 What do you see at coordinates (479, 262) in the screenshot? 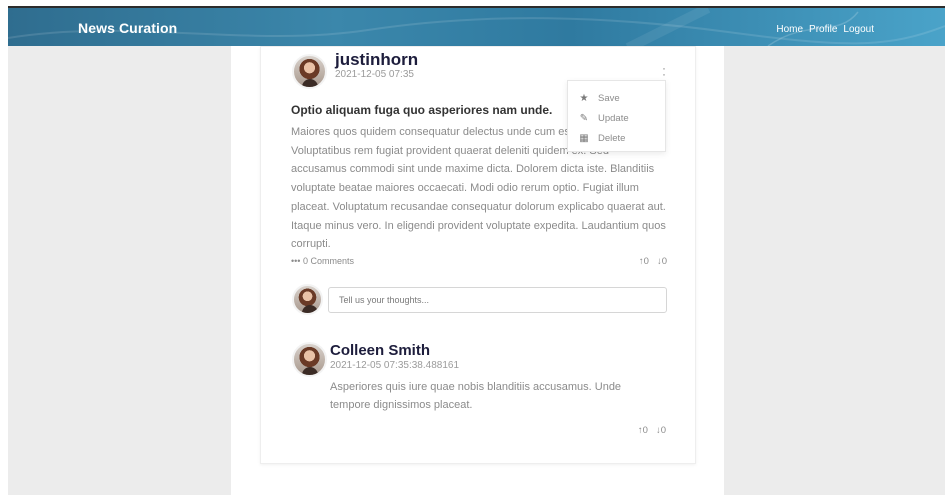
I see `post-meta-row: ••• 0 Comments ↑0 ↓0` at bounding box center [479, 262].